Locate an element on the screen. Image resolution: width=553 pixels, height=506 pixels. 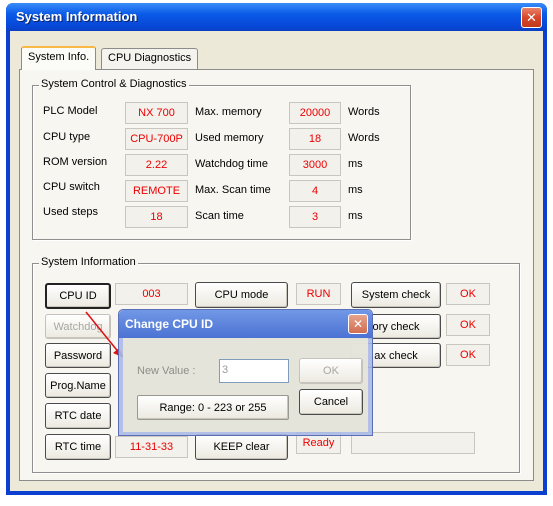
rom-version-value: 2.22 is located at coordinates (156, 165).